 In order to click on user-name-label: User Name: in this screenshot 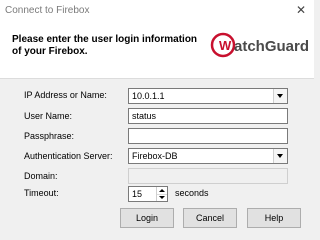, I will do `click(48, 116)`.